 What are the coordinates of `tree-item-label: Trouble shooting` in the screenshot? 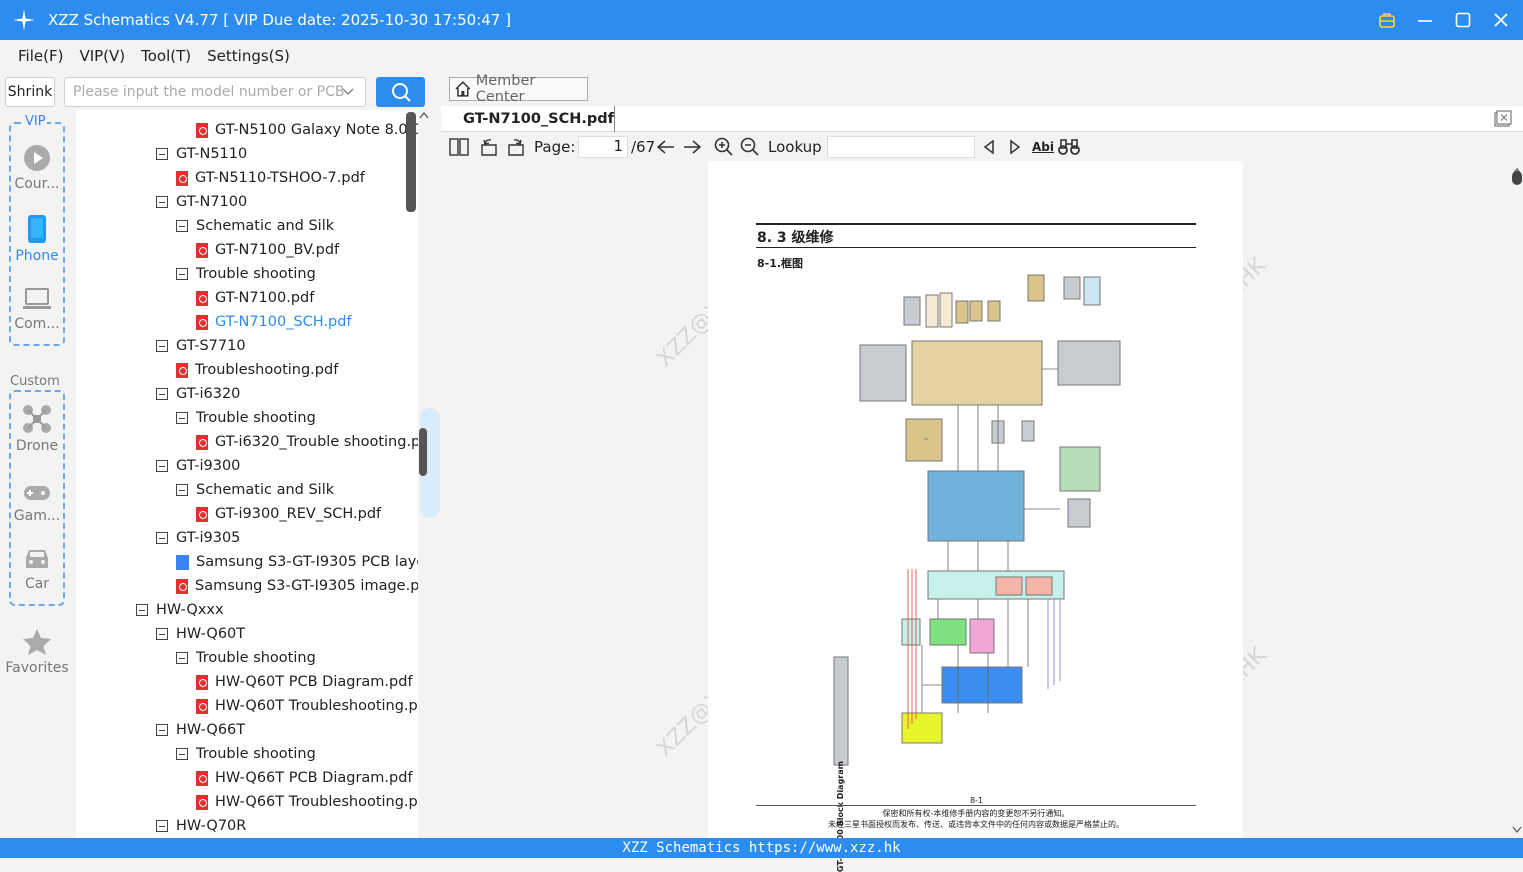 It's located at (256, 274).